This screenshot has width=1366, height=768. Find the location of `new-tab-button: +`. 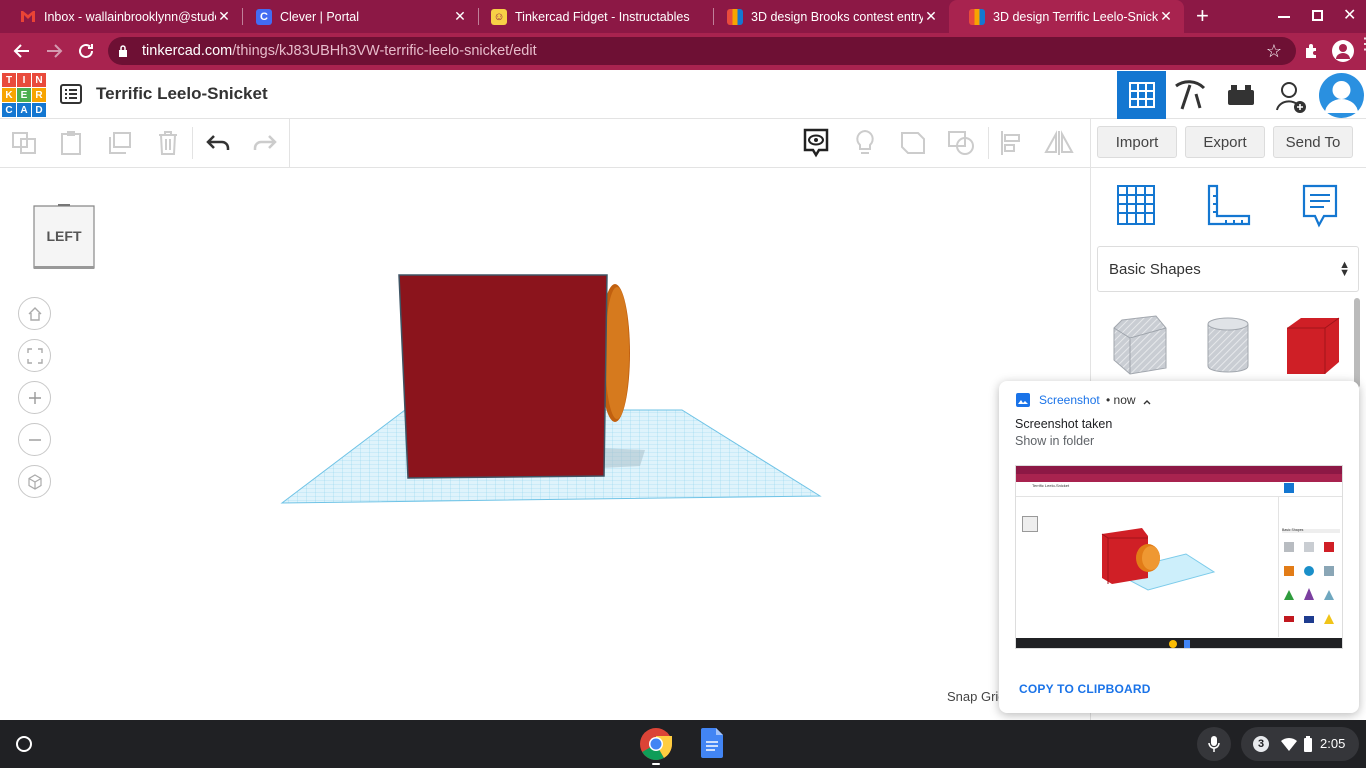

new-tab-button: + is located at coordinates (1202, 16).